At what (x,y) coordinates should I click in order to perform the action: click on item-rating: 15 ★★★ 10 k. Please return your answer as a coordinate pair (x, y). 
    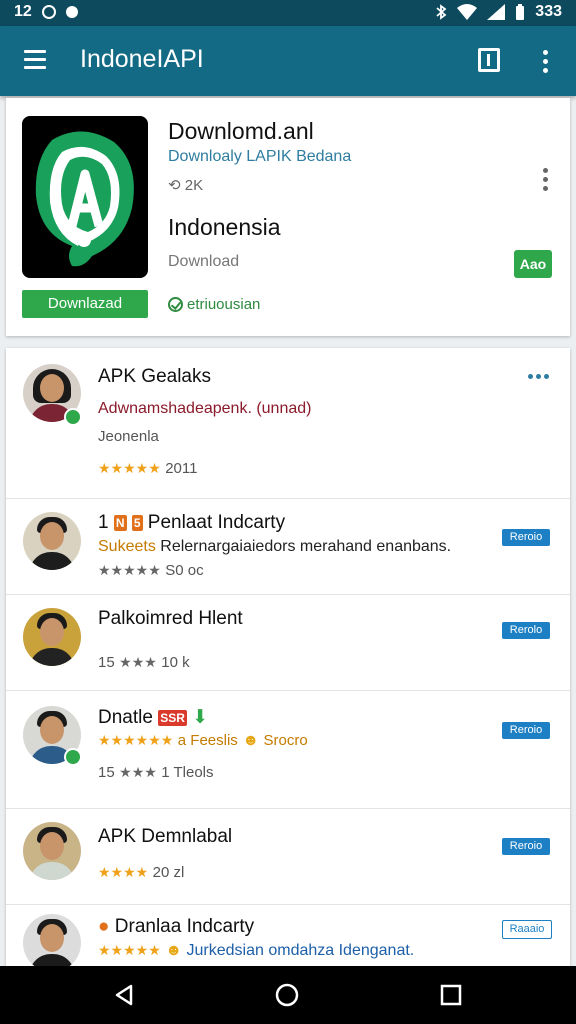
    Looking at the image, I should click on (144, 662).